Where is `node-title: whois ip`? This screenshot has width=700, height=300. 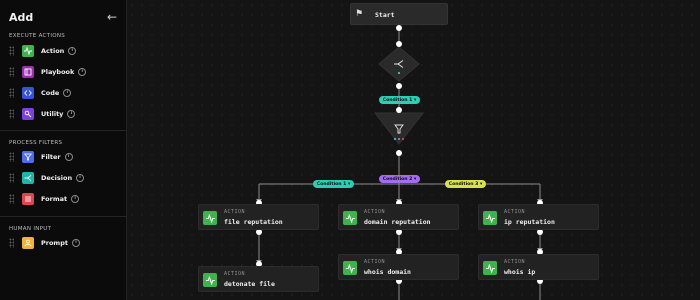 node-title: whois ip is located at coordinates (520, 272).